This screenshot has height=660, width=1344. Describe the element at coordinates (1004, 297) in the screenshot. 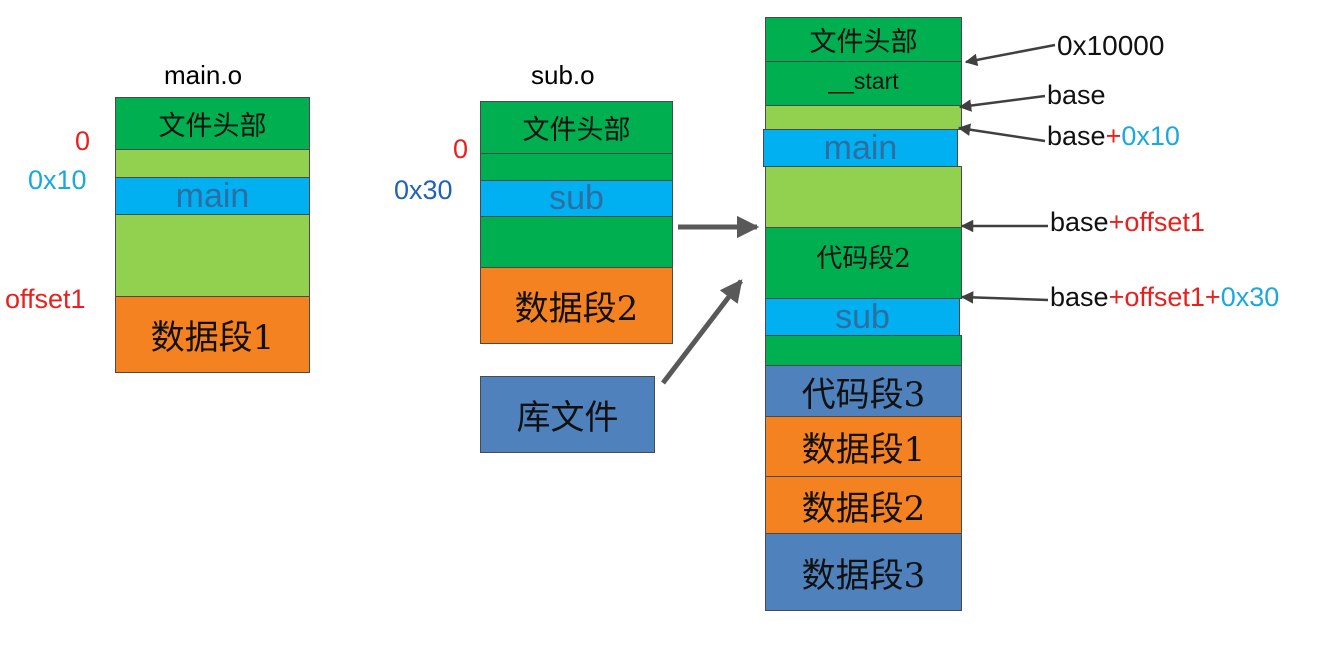

I see `pointer-base-sub` at that location.